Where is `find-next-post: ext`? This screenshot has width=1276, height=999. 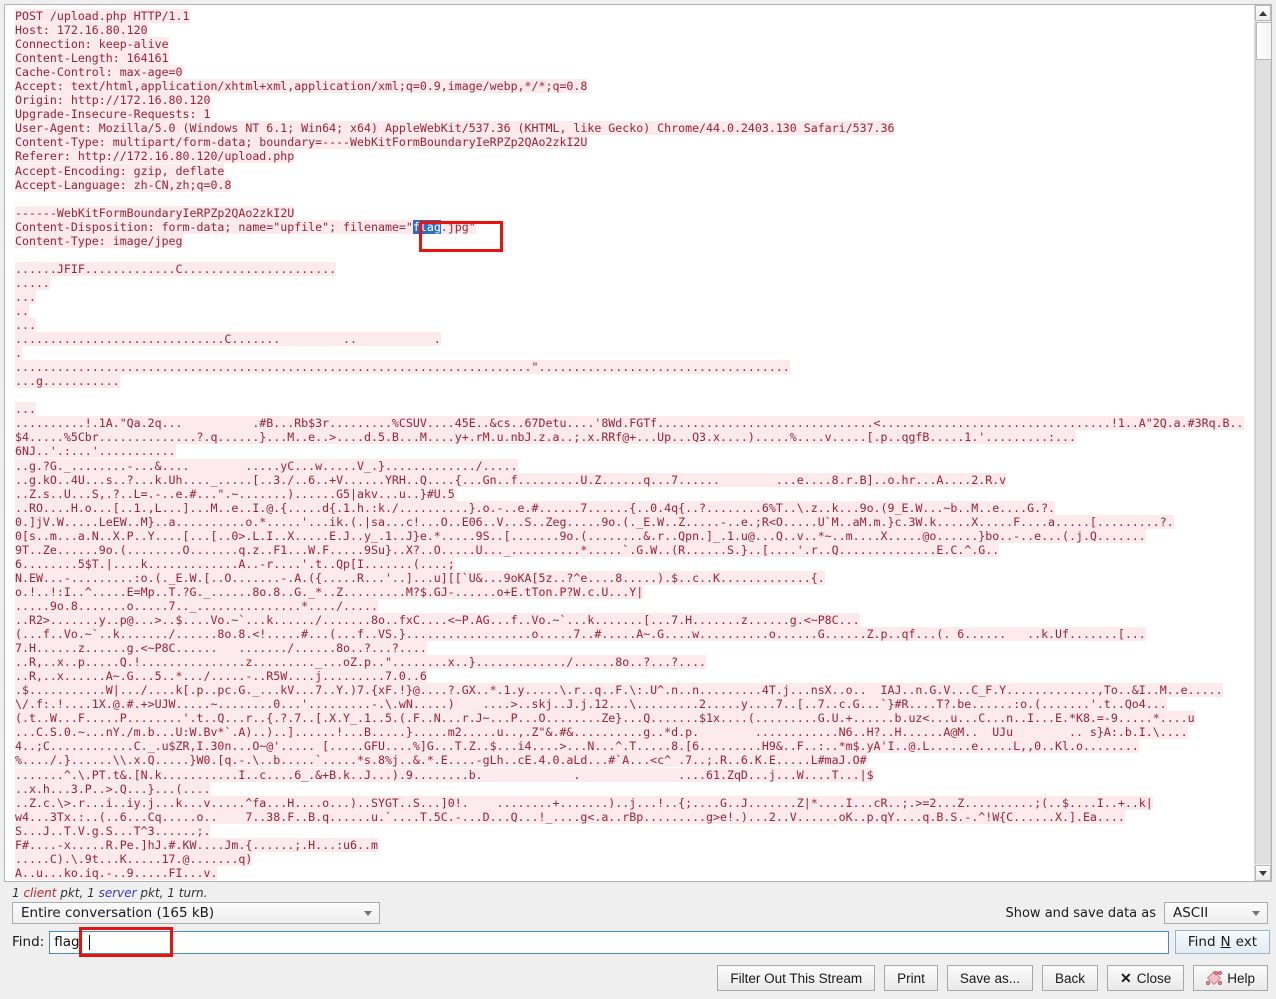 find-next-post: ext is located at coordinates (1246, 942).